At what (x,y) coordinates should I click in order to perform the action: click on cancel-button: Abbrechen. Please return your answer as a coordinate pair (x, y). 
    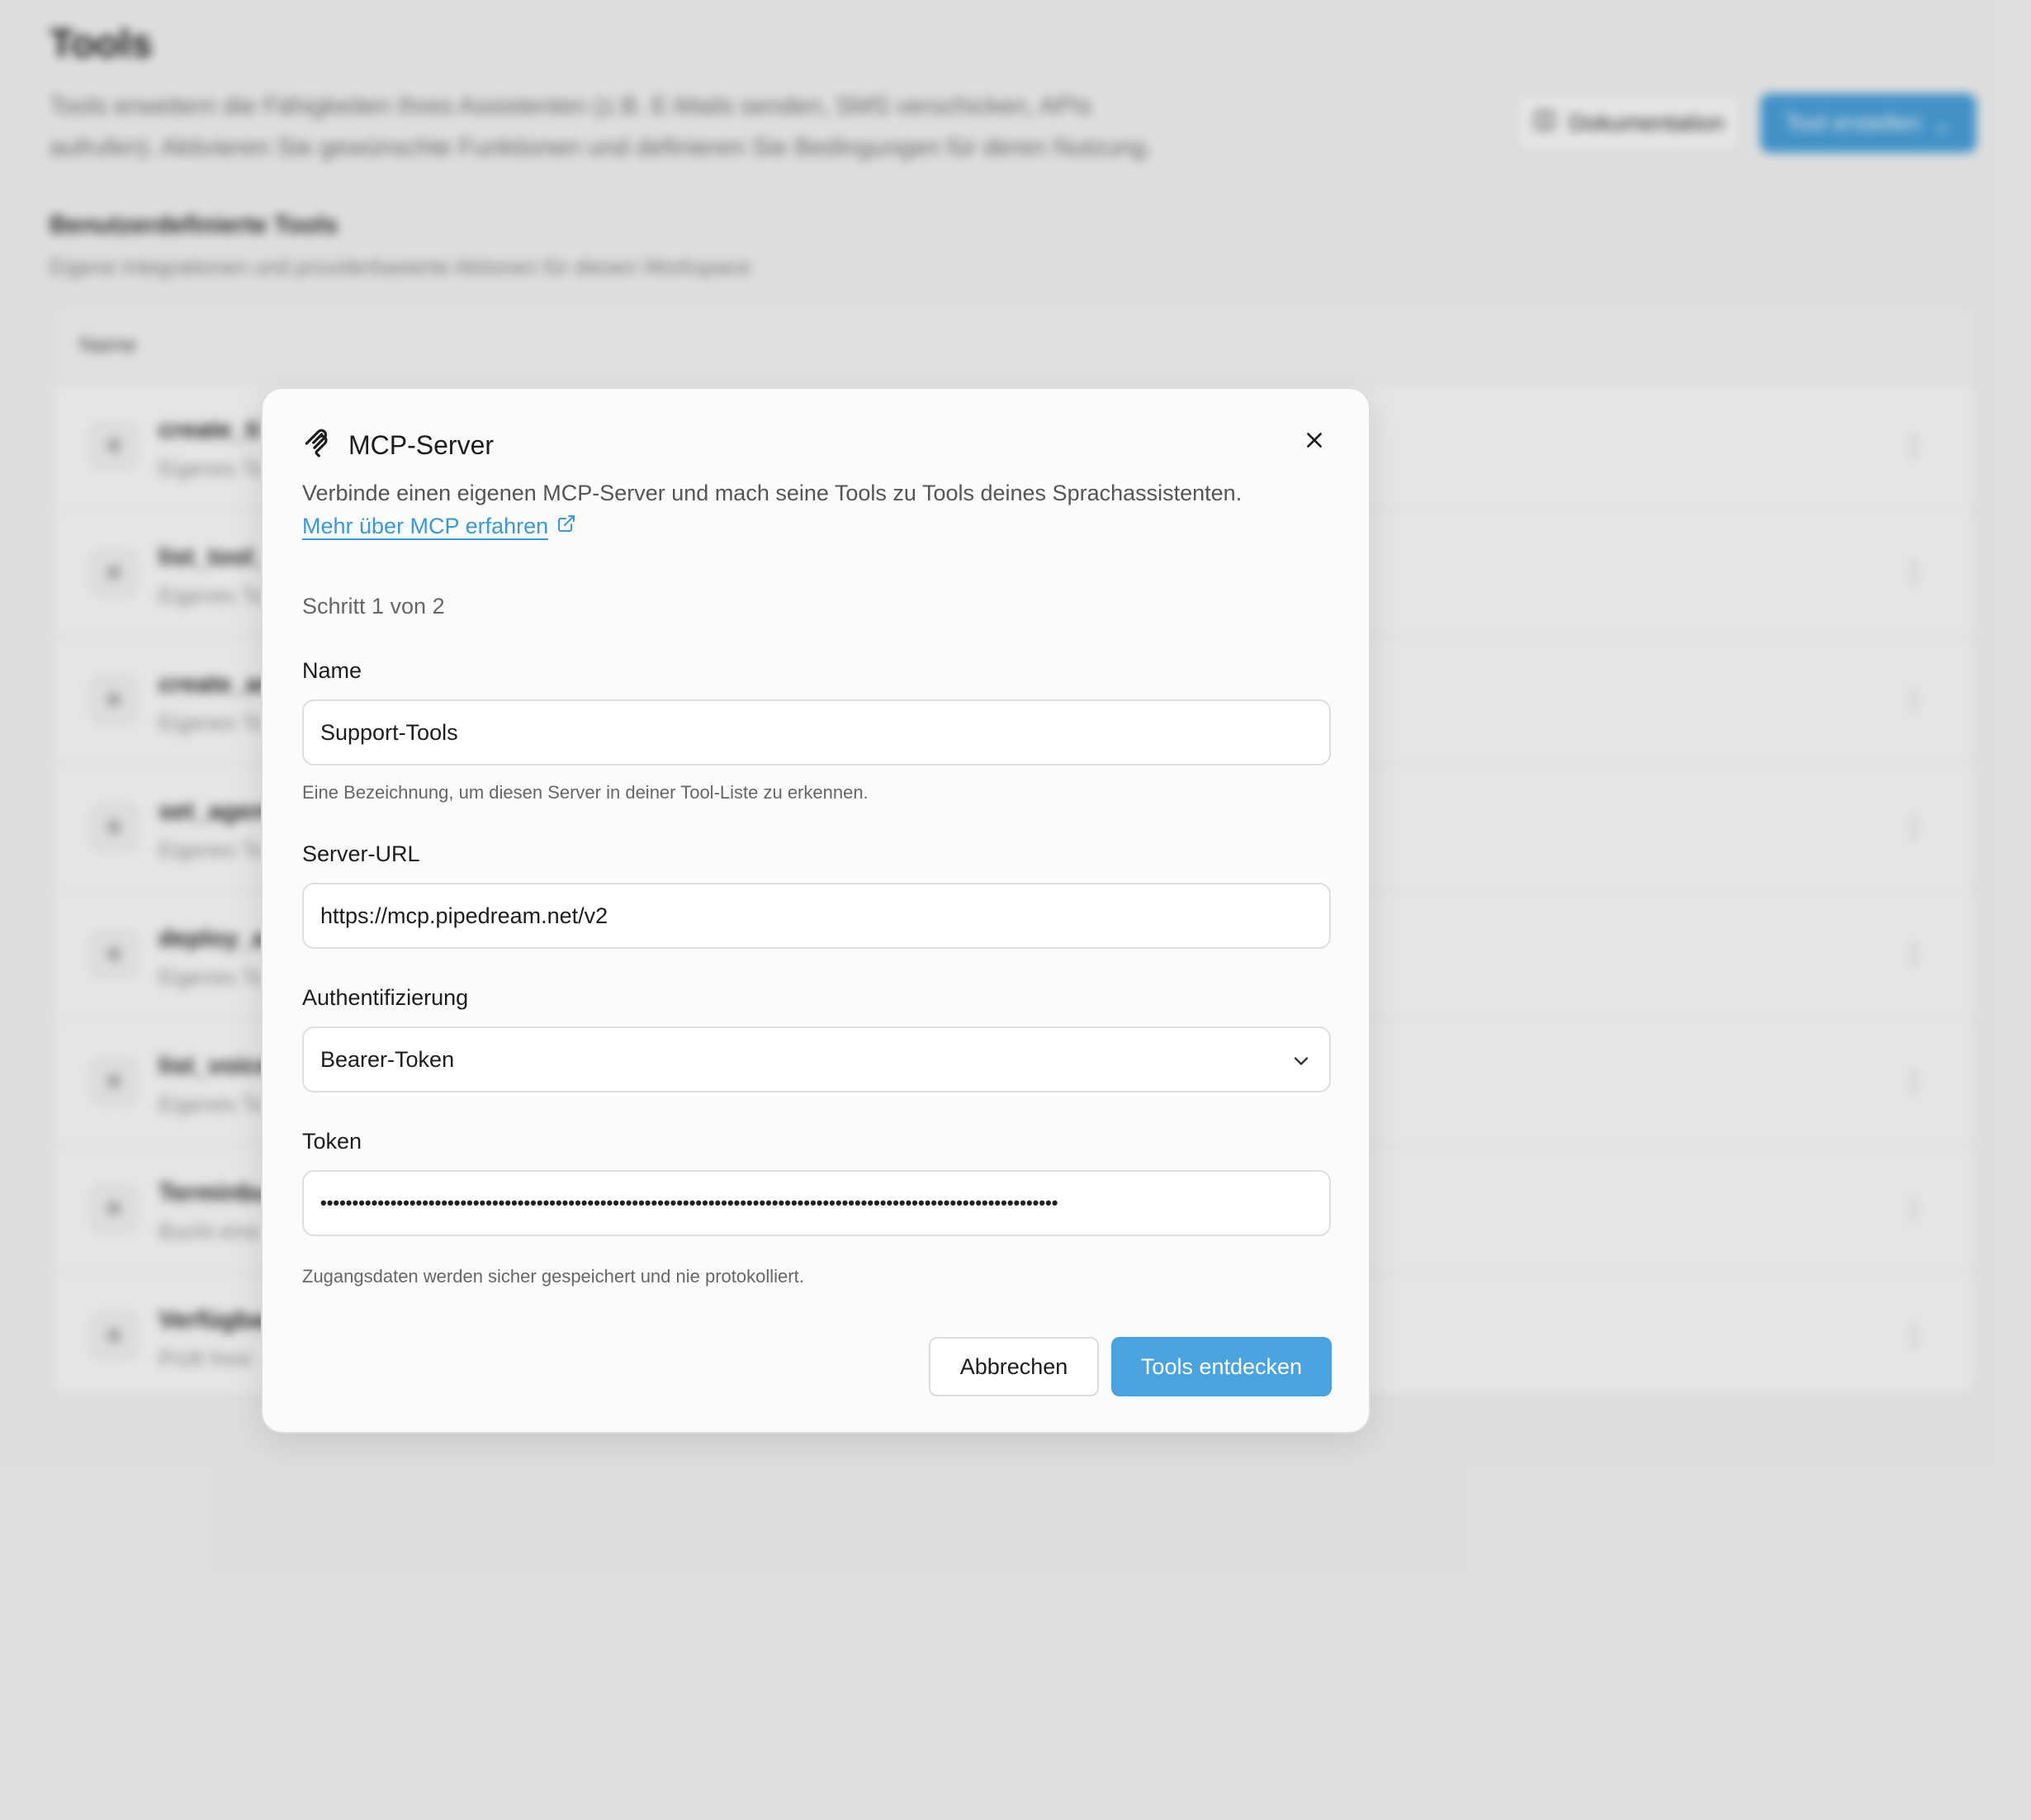
    Looking at the image, I should click on (1014, 1366).